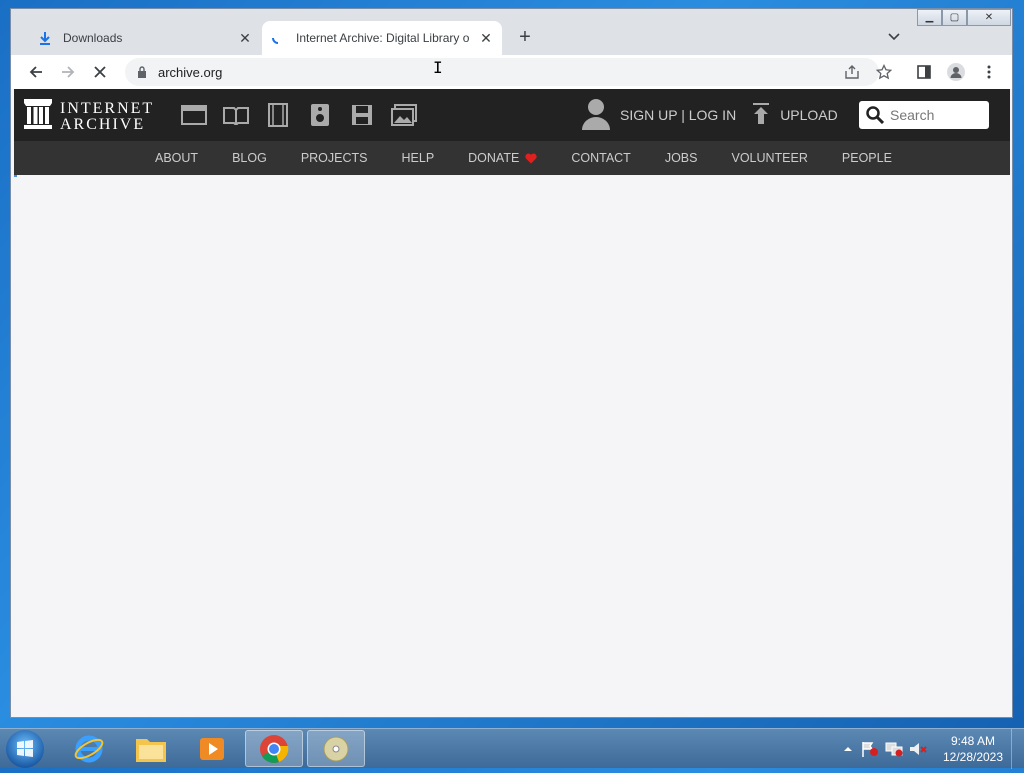 This screenshot has width=1024, height=773. Describe the element at coordinates (438, 67) in the screenshot. I see `text-cursor-icon: I` at that location.